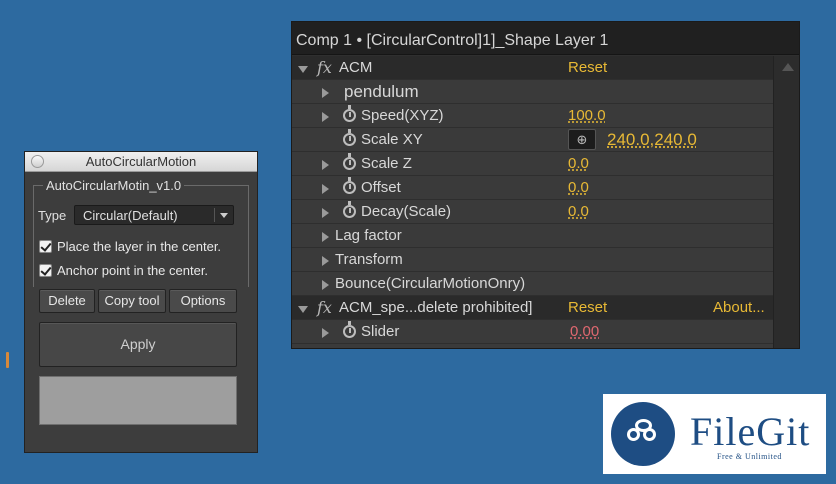  What do you see at coordinates (133, 270) in the screenshot?
I see `checkbox-label: Anchor point in the center.` at bounding box center [133, 270].